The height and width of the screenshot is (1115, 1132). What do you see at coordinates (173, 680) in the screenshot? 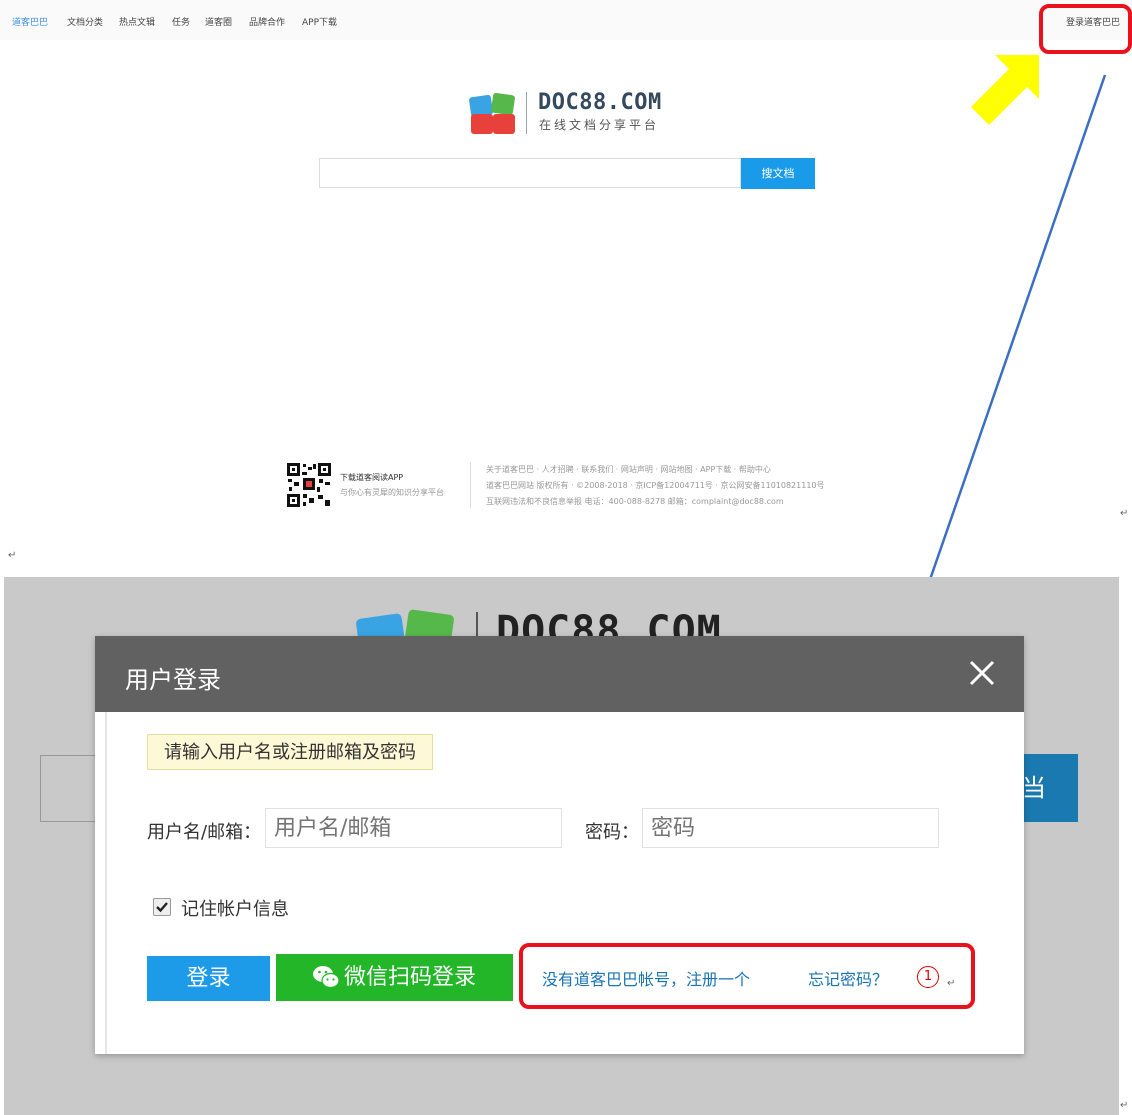
I see `modal-title: 用户登录` at bounding box center [173, 680].